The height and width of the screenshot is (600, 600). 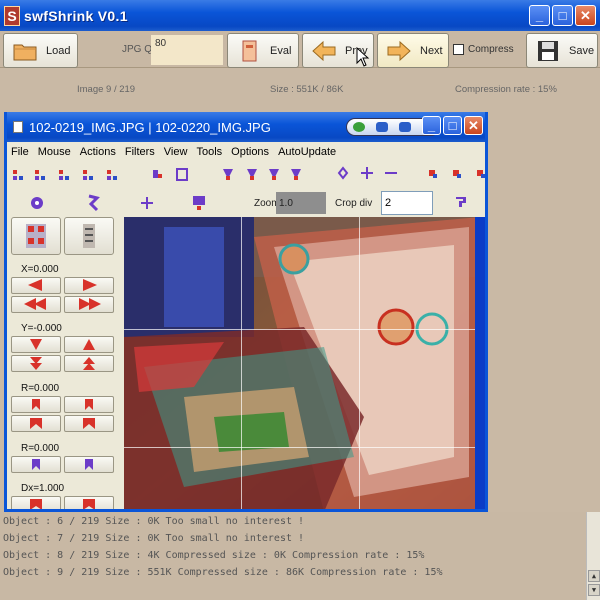 I want to click on rotate-right-button, so click(x=89, y=404).